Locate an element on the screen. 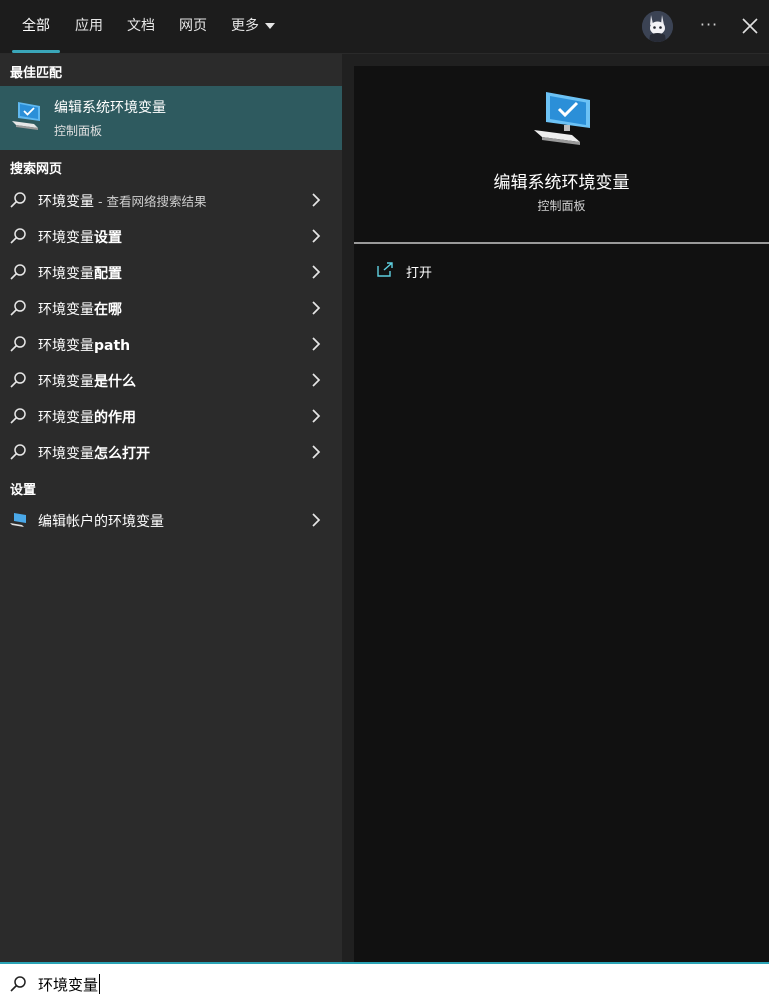  search-input-value: 环境变量 is located at coordinates (68, 985).